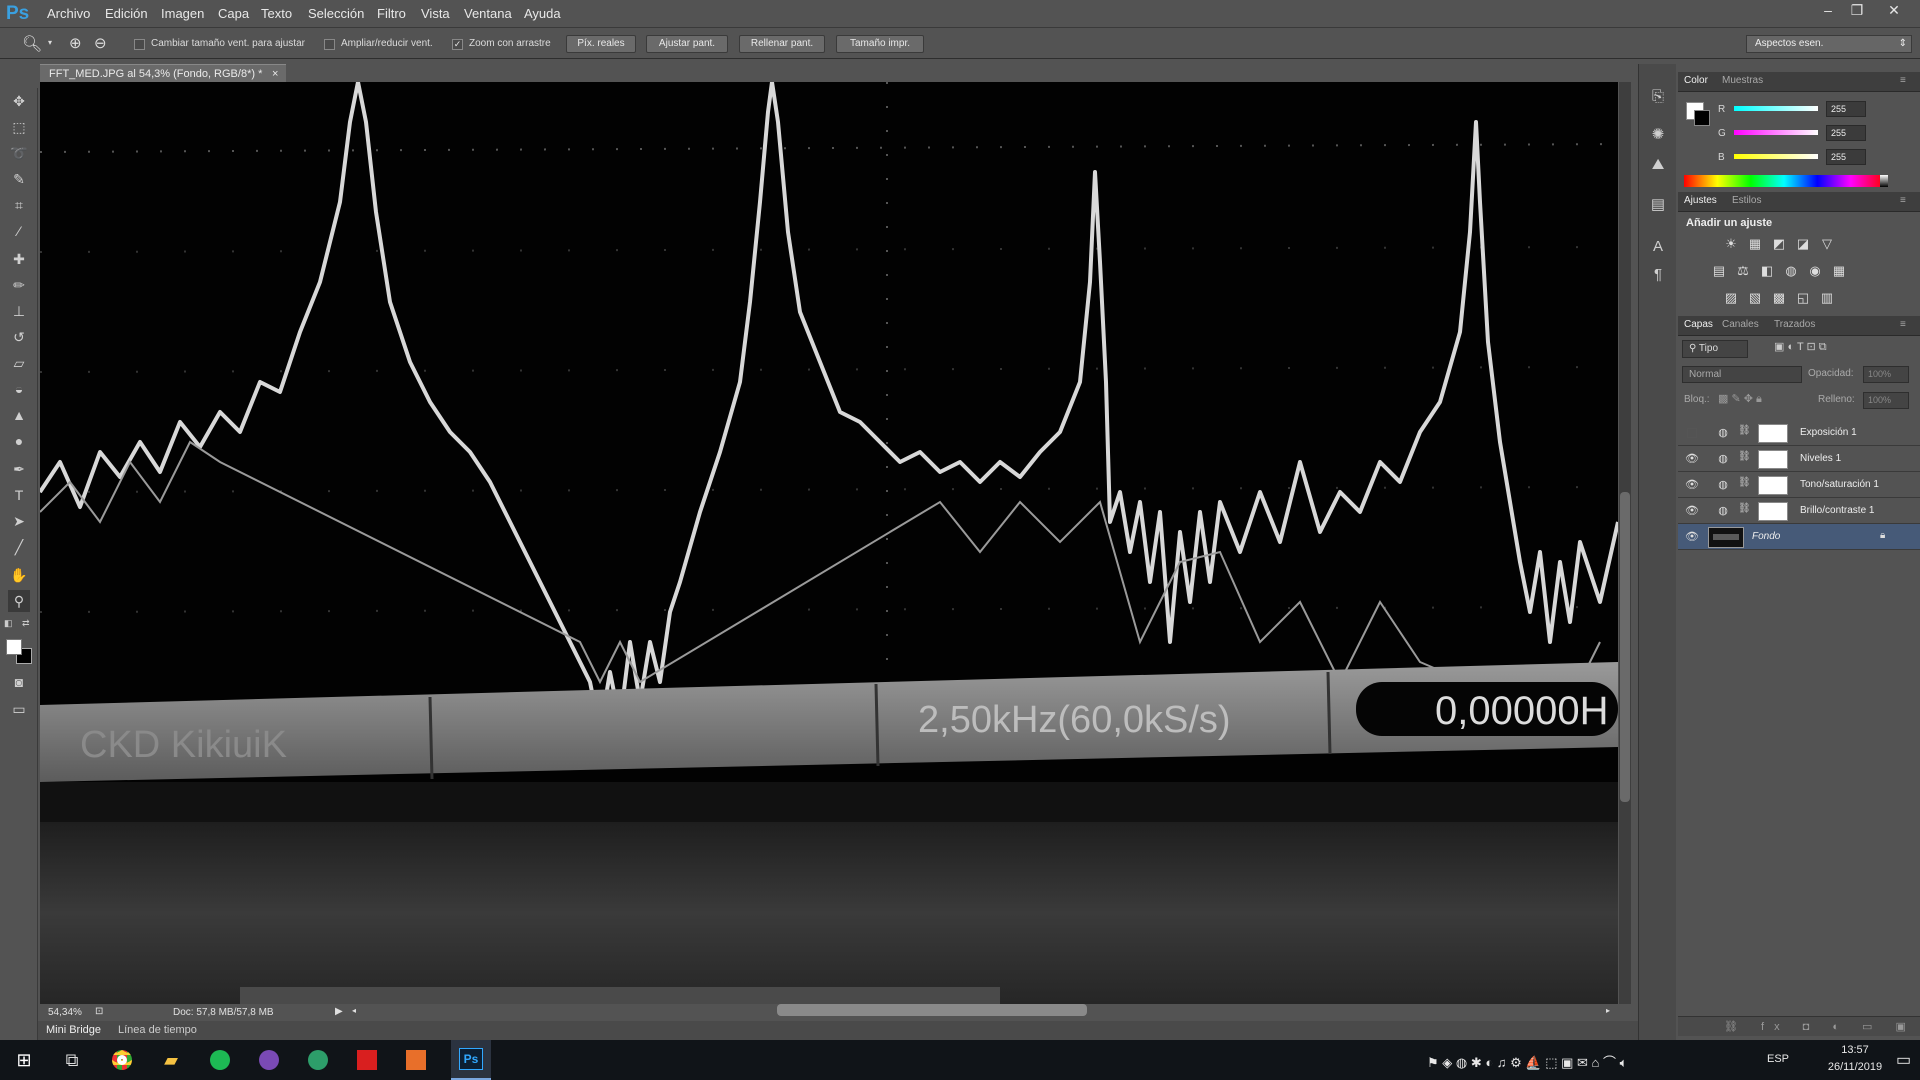  What do you see at coordinates (1855, 1067) in the screenshot?
I see `clock-date: 26/11/2019` at bounding box center [1855, 1067].